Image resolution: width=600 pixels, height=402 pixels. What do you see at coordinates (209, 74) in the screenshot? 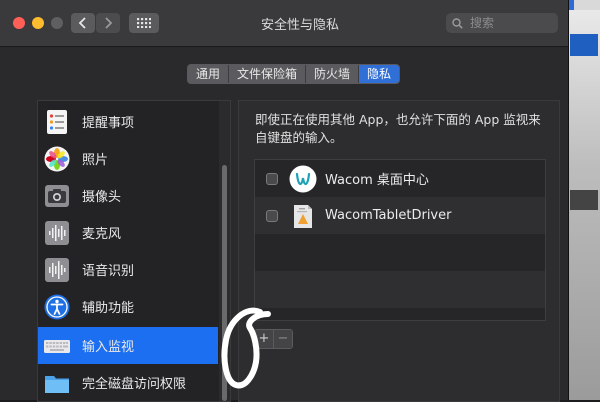
I see `tab-general: 通用` at bounding box center [209, 74].